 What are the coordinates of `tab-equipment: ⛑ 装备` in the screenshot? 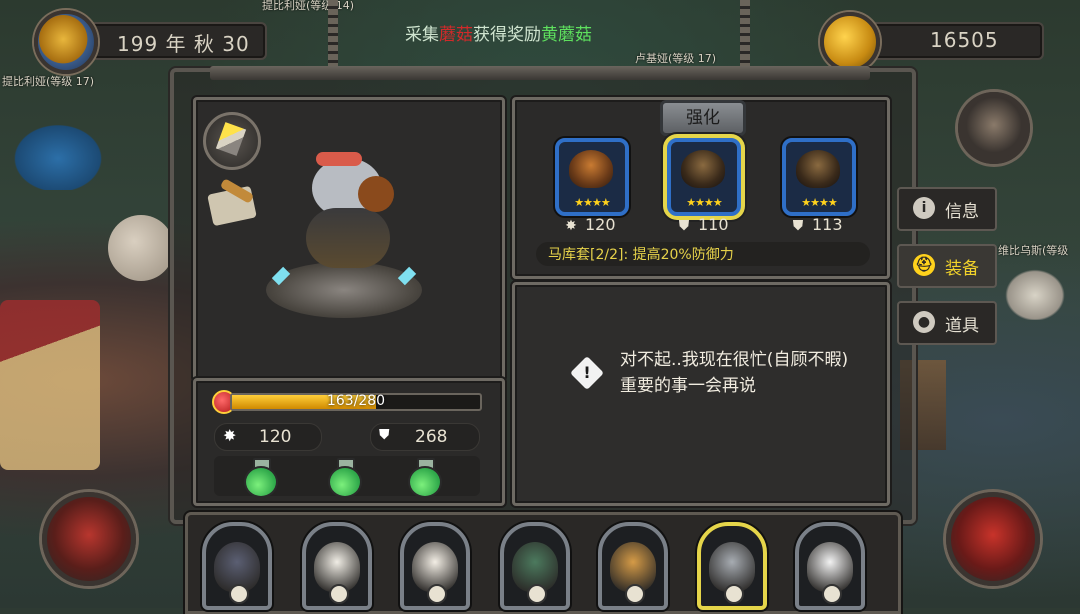 It's located at (947, 266).